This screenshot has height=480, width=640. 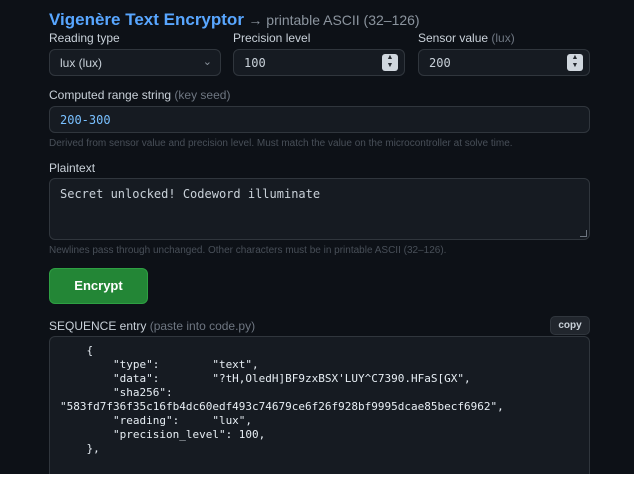 I want to click on precision-level-label: Precision level, so click(x=272, y=38).